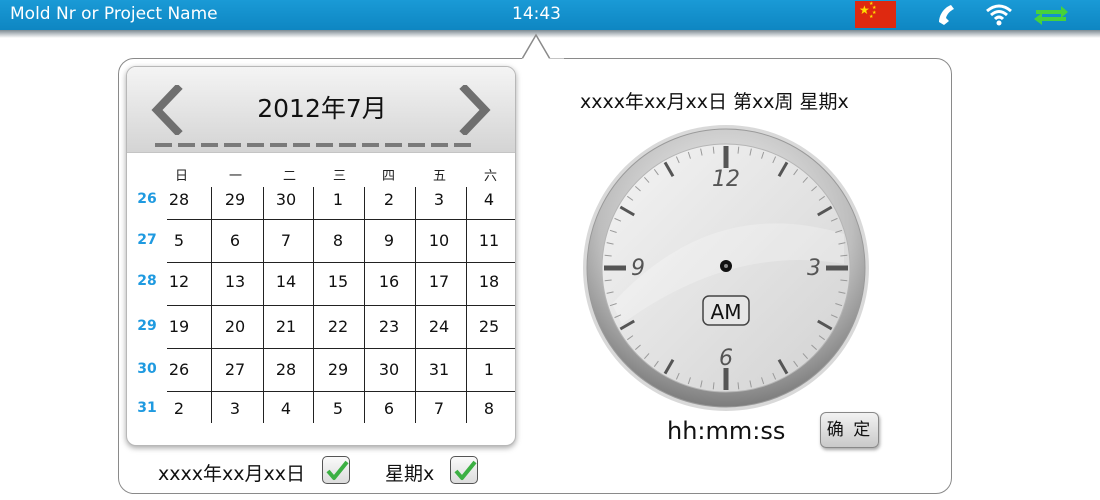 The image size is (1100, 500). What do you see at coordinates (338, 281) in the screenshot?
I see `calendar-day: 15` at bounding box center [338, 281].